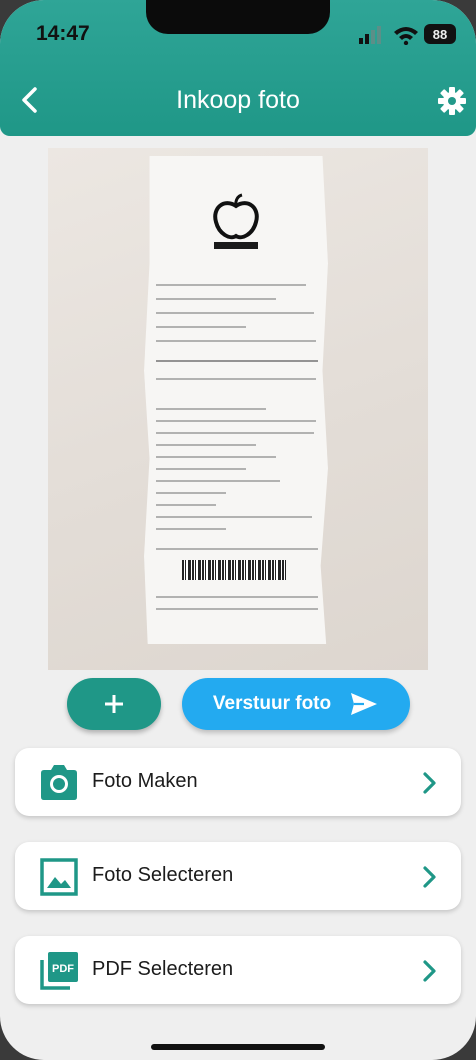  What do you see at coordinates (238, 782) in the screenshot?
I see `take-photo-option: Foto Maken` at bounding box center [238, 782].